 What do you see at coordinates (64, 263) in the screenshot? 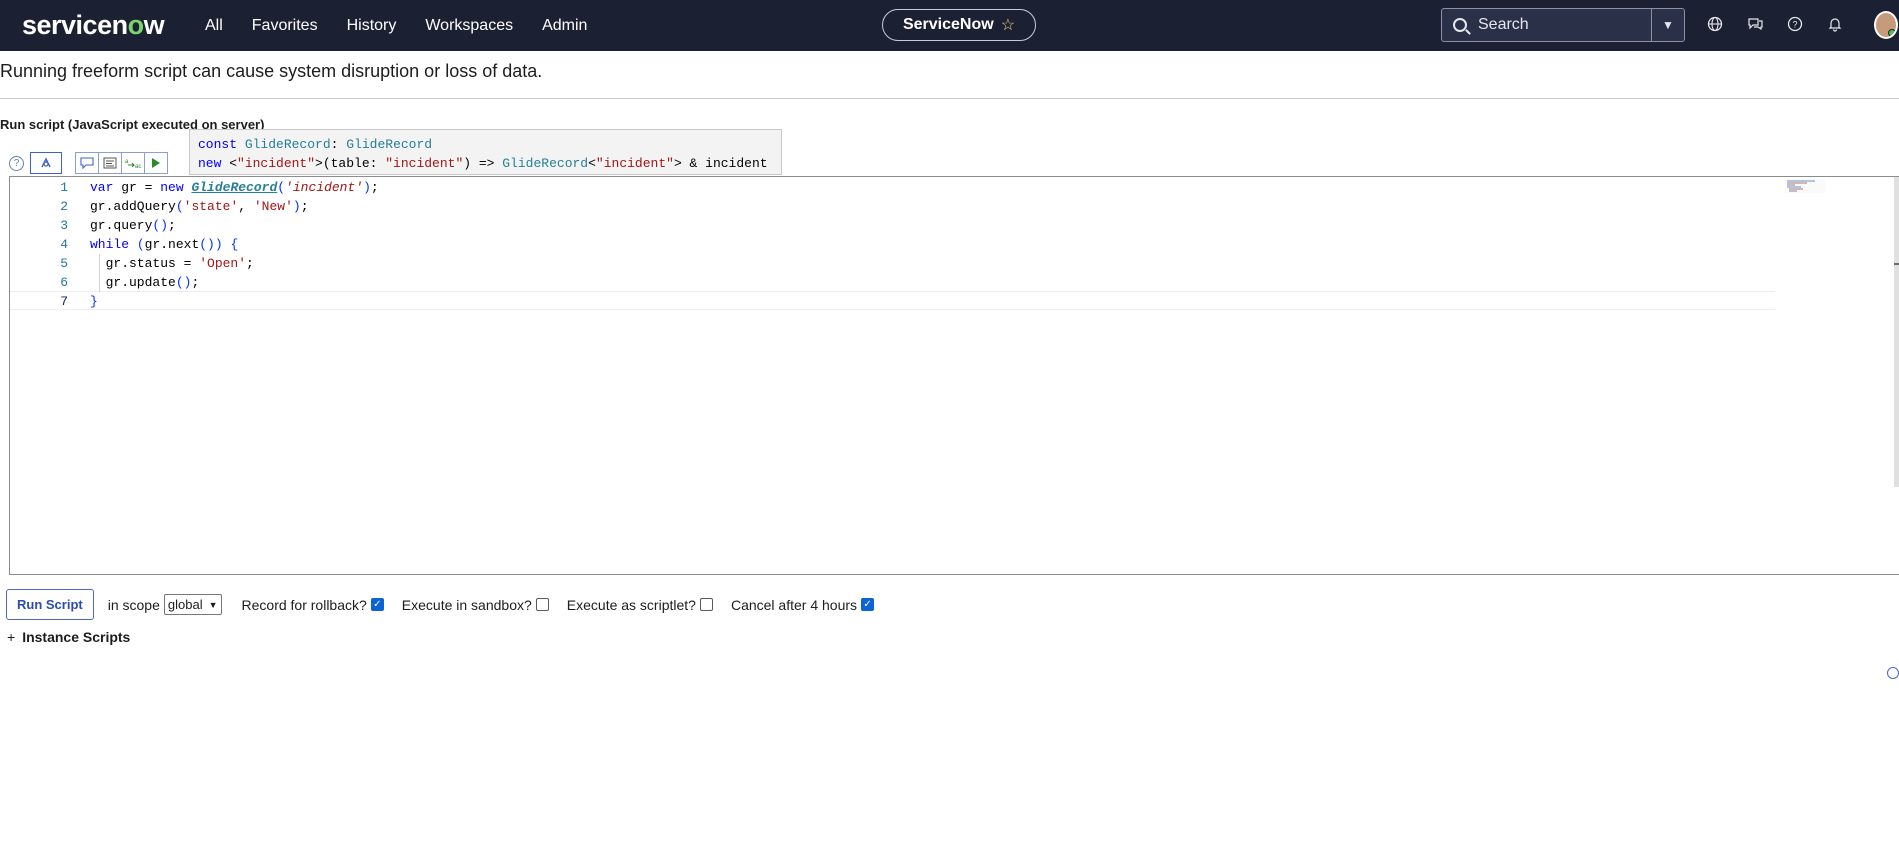
I see `line-number: 5` at bounding box center [64, 263].